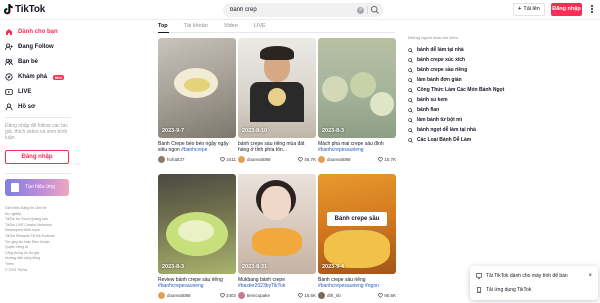 Image resolution: width=600 pixels, height=303 pixels. Describe the element at coordinates (463, 140) in the screenshot. I see `related-search-item: Các Loại Bánh Dễ Làm` at that location.